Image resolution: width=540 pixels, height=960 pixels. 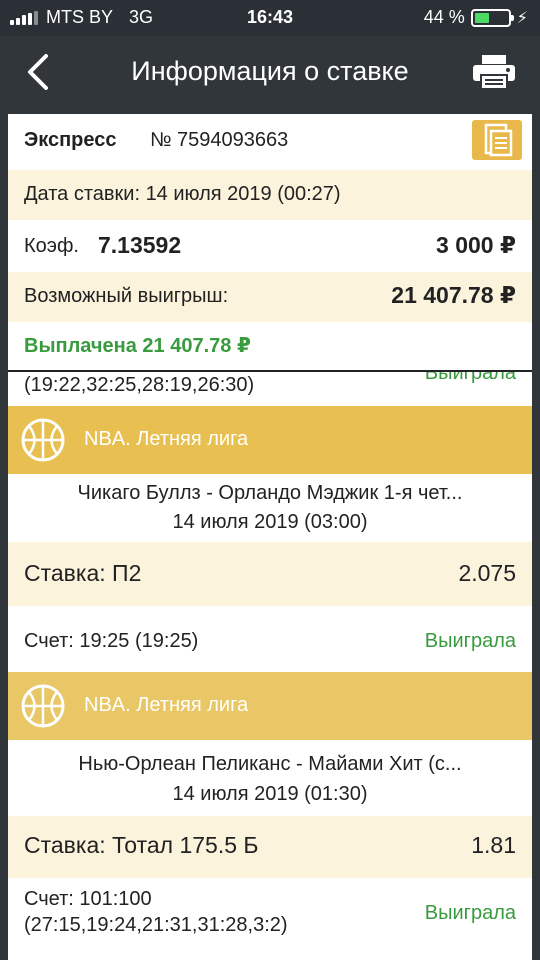 What do you see at coordinates (270, 389) in the screenshot?
I see `event-partial: Выиграла (19:22,32:25,28:19,26:30)` at bounding box center [270, 389].